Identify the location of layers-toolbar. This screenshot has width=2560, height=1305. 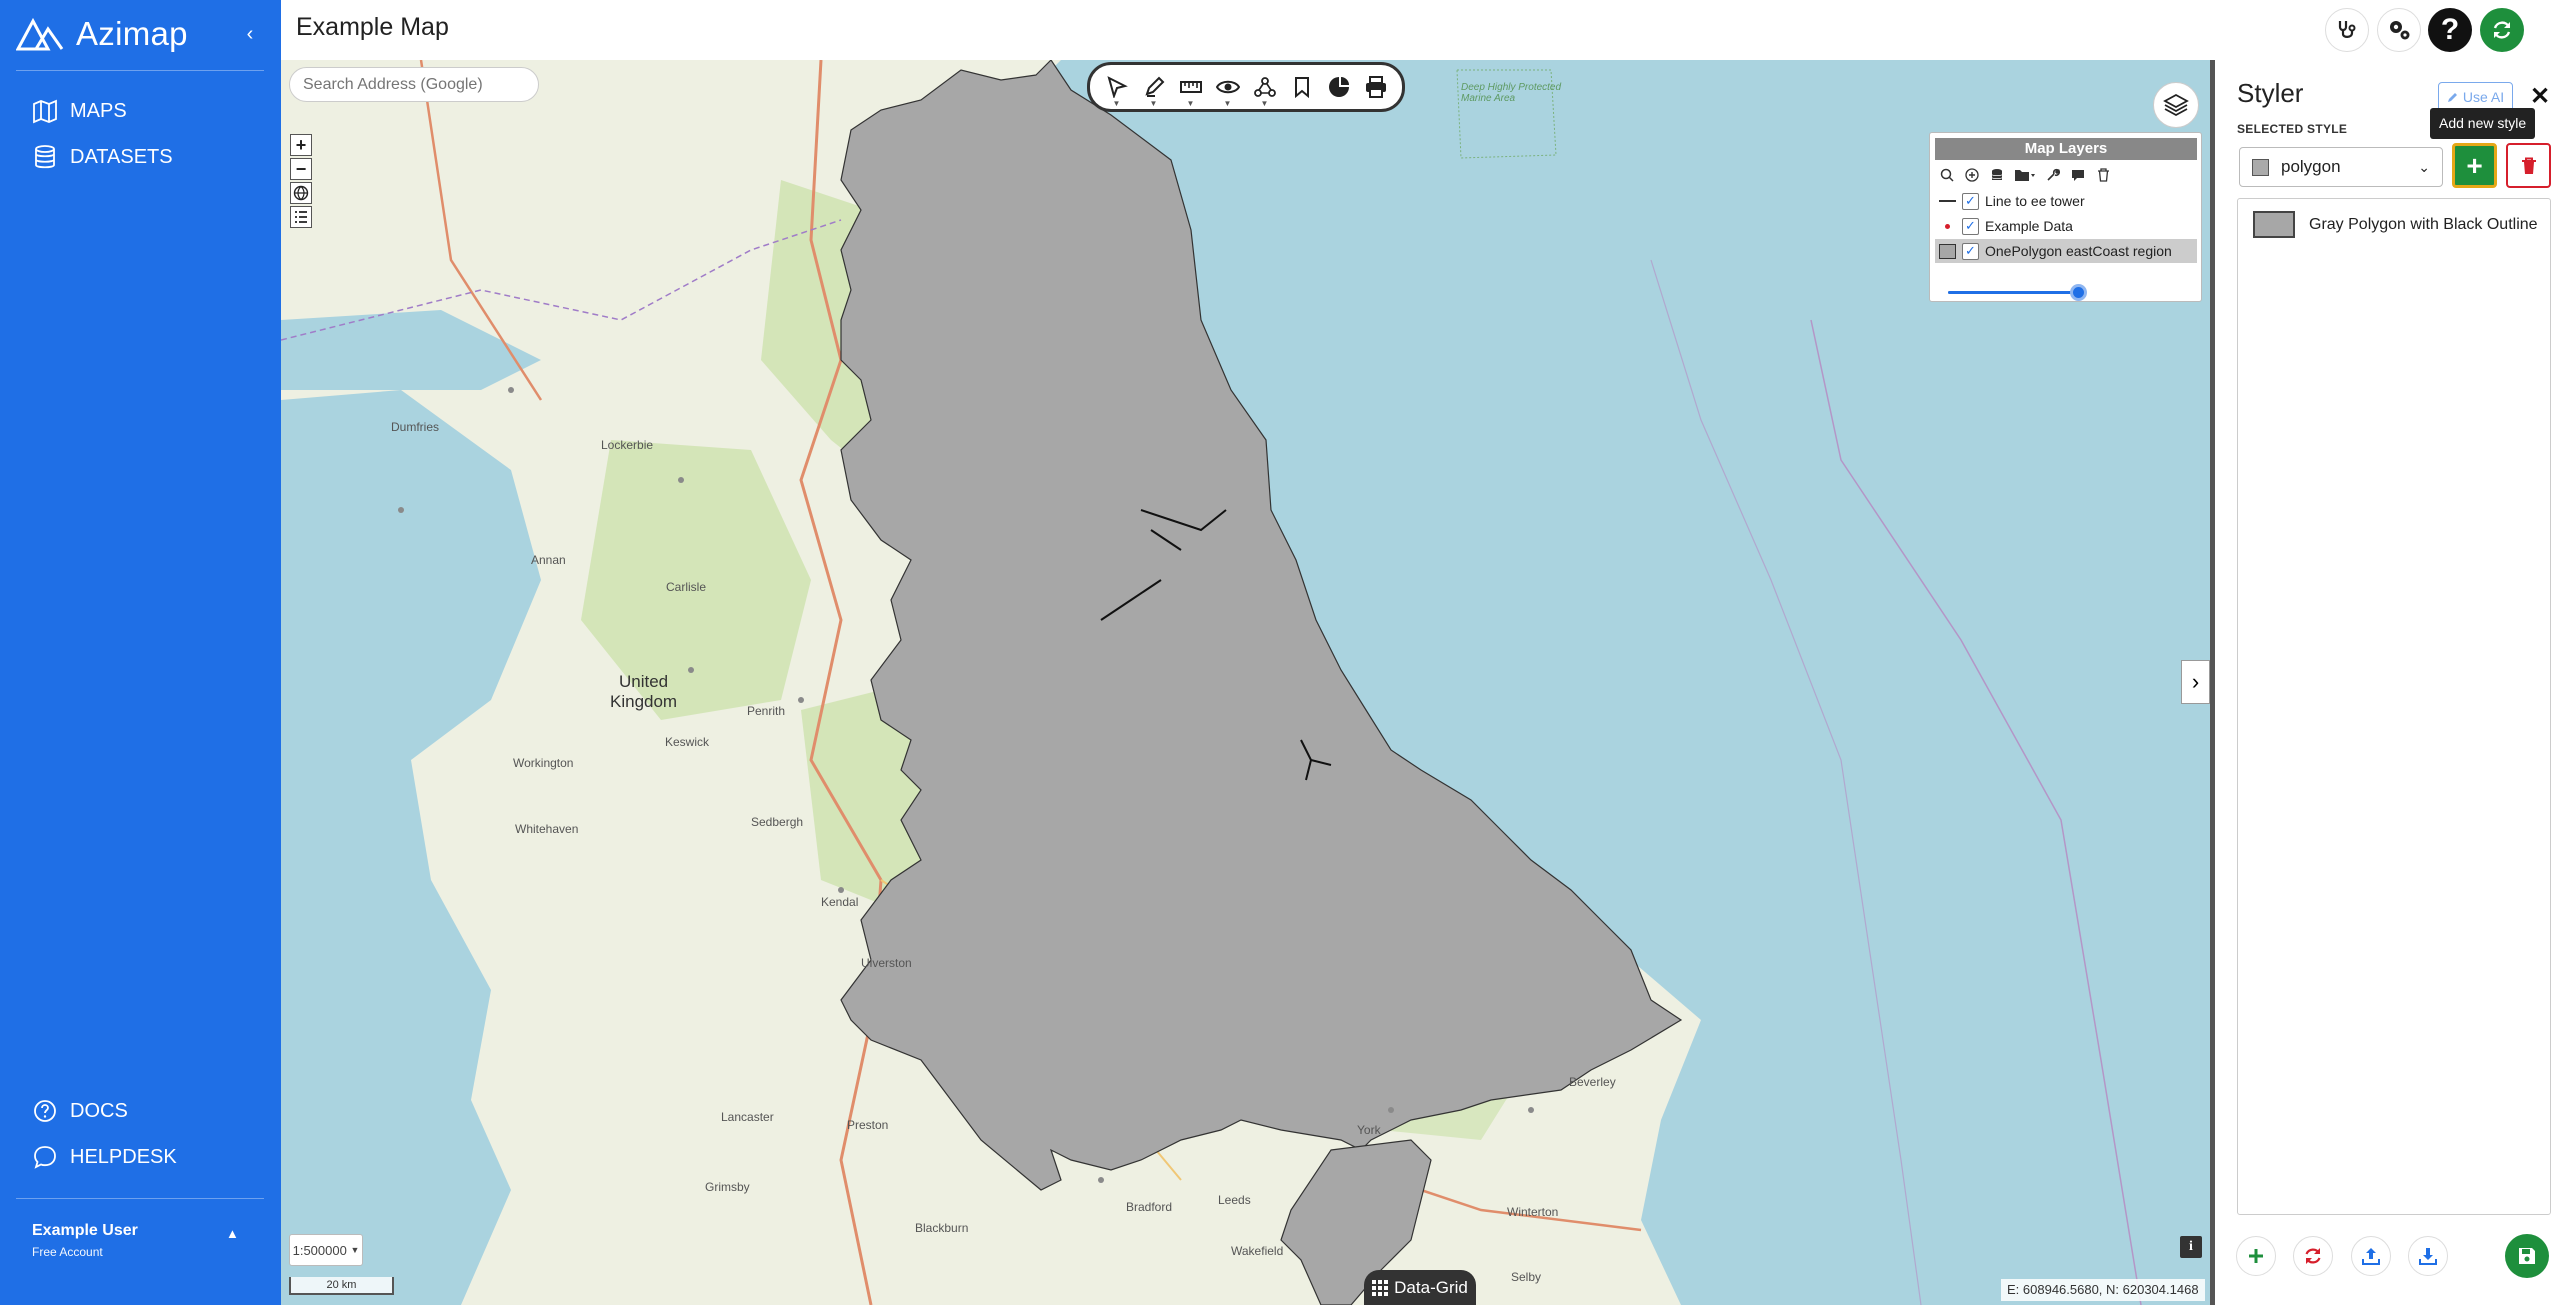
(2025, 175).